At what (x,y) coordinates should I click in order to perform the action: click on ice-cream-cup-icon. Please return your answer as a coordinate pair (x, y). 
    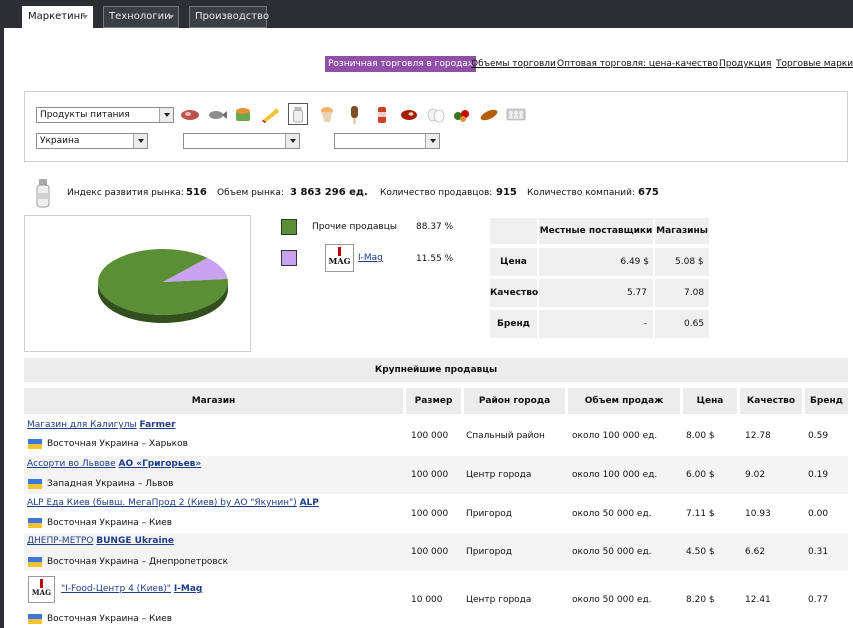
    Looking at the image, I should click on (327, 114).